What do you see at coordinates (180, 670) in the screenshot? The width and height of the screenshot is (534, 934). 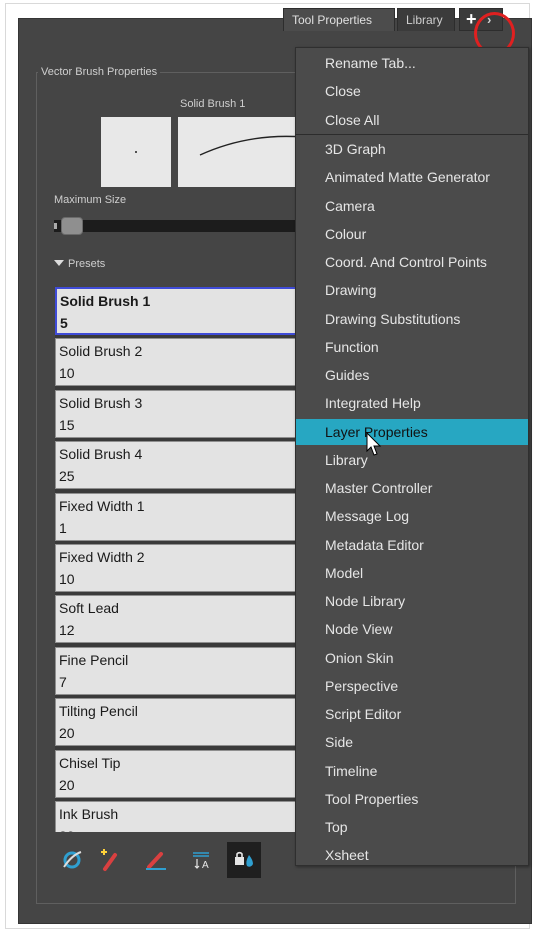 I see `preset-item: Fine Pencil 7` at bounding box center [180, 670].